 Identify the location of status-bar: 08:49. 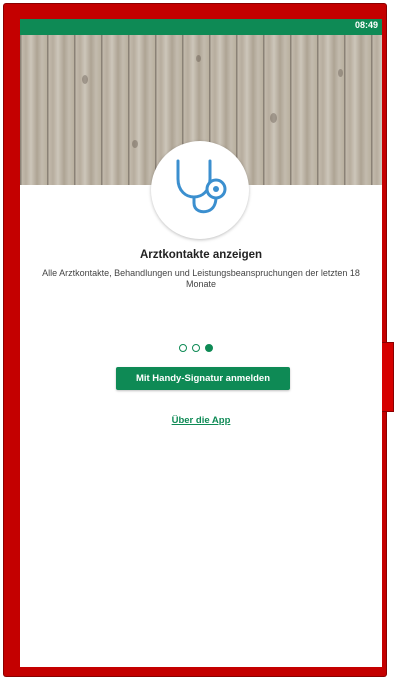
(201, 27).